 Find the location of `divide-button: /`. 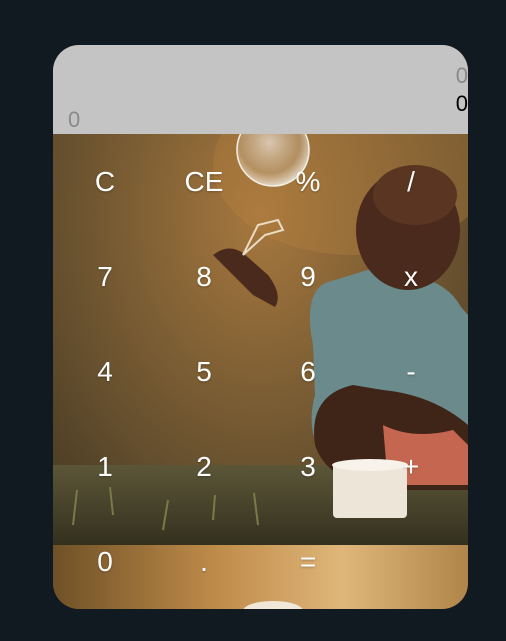

divide-button: / is located at coordinates (411, 181).